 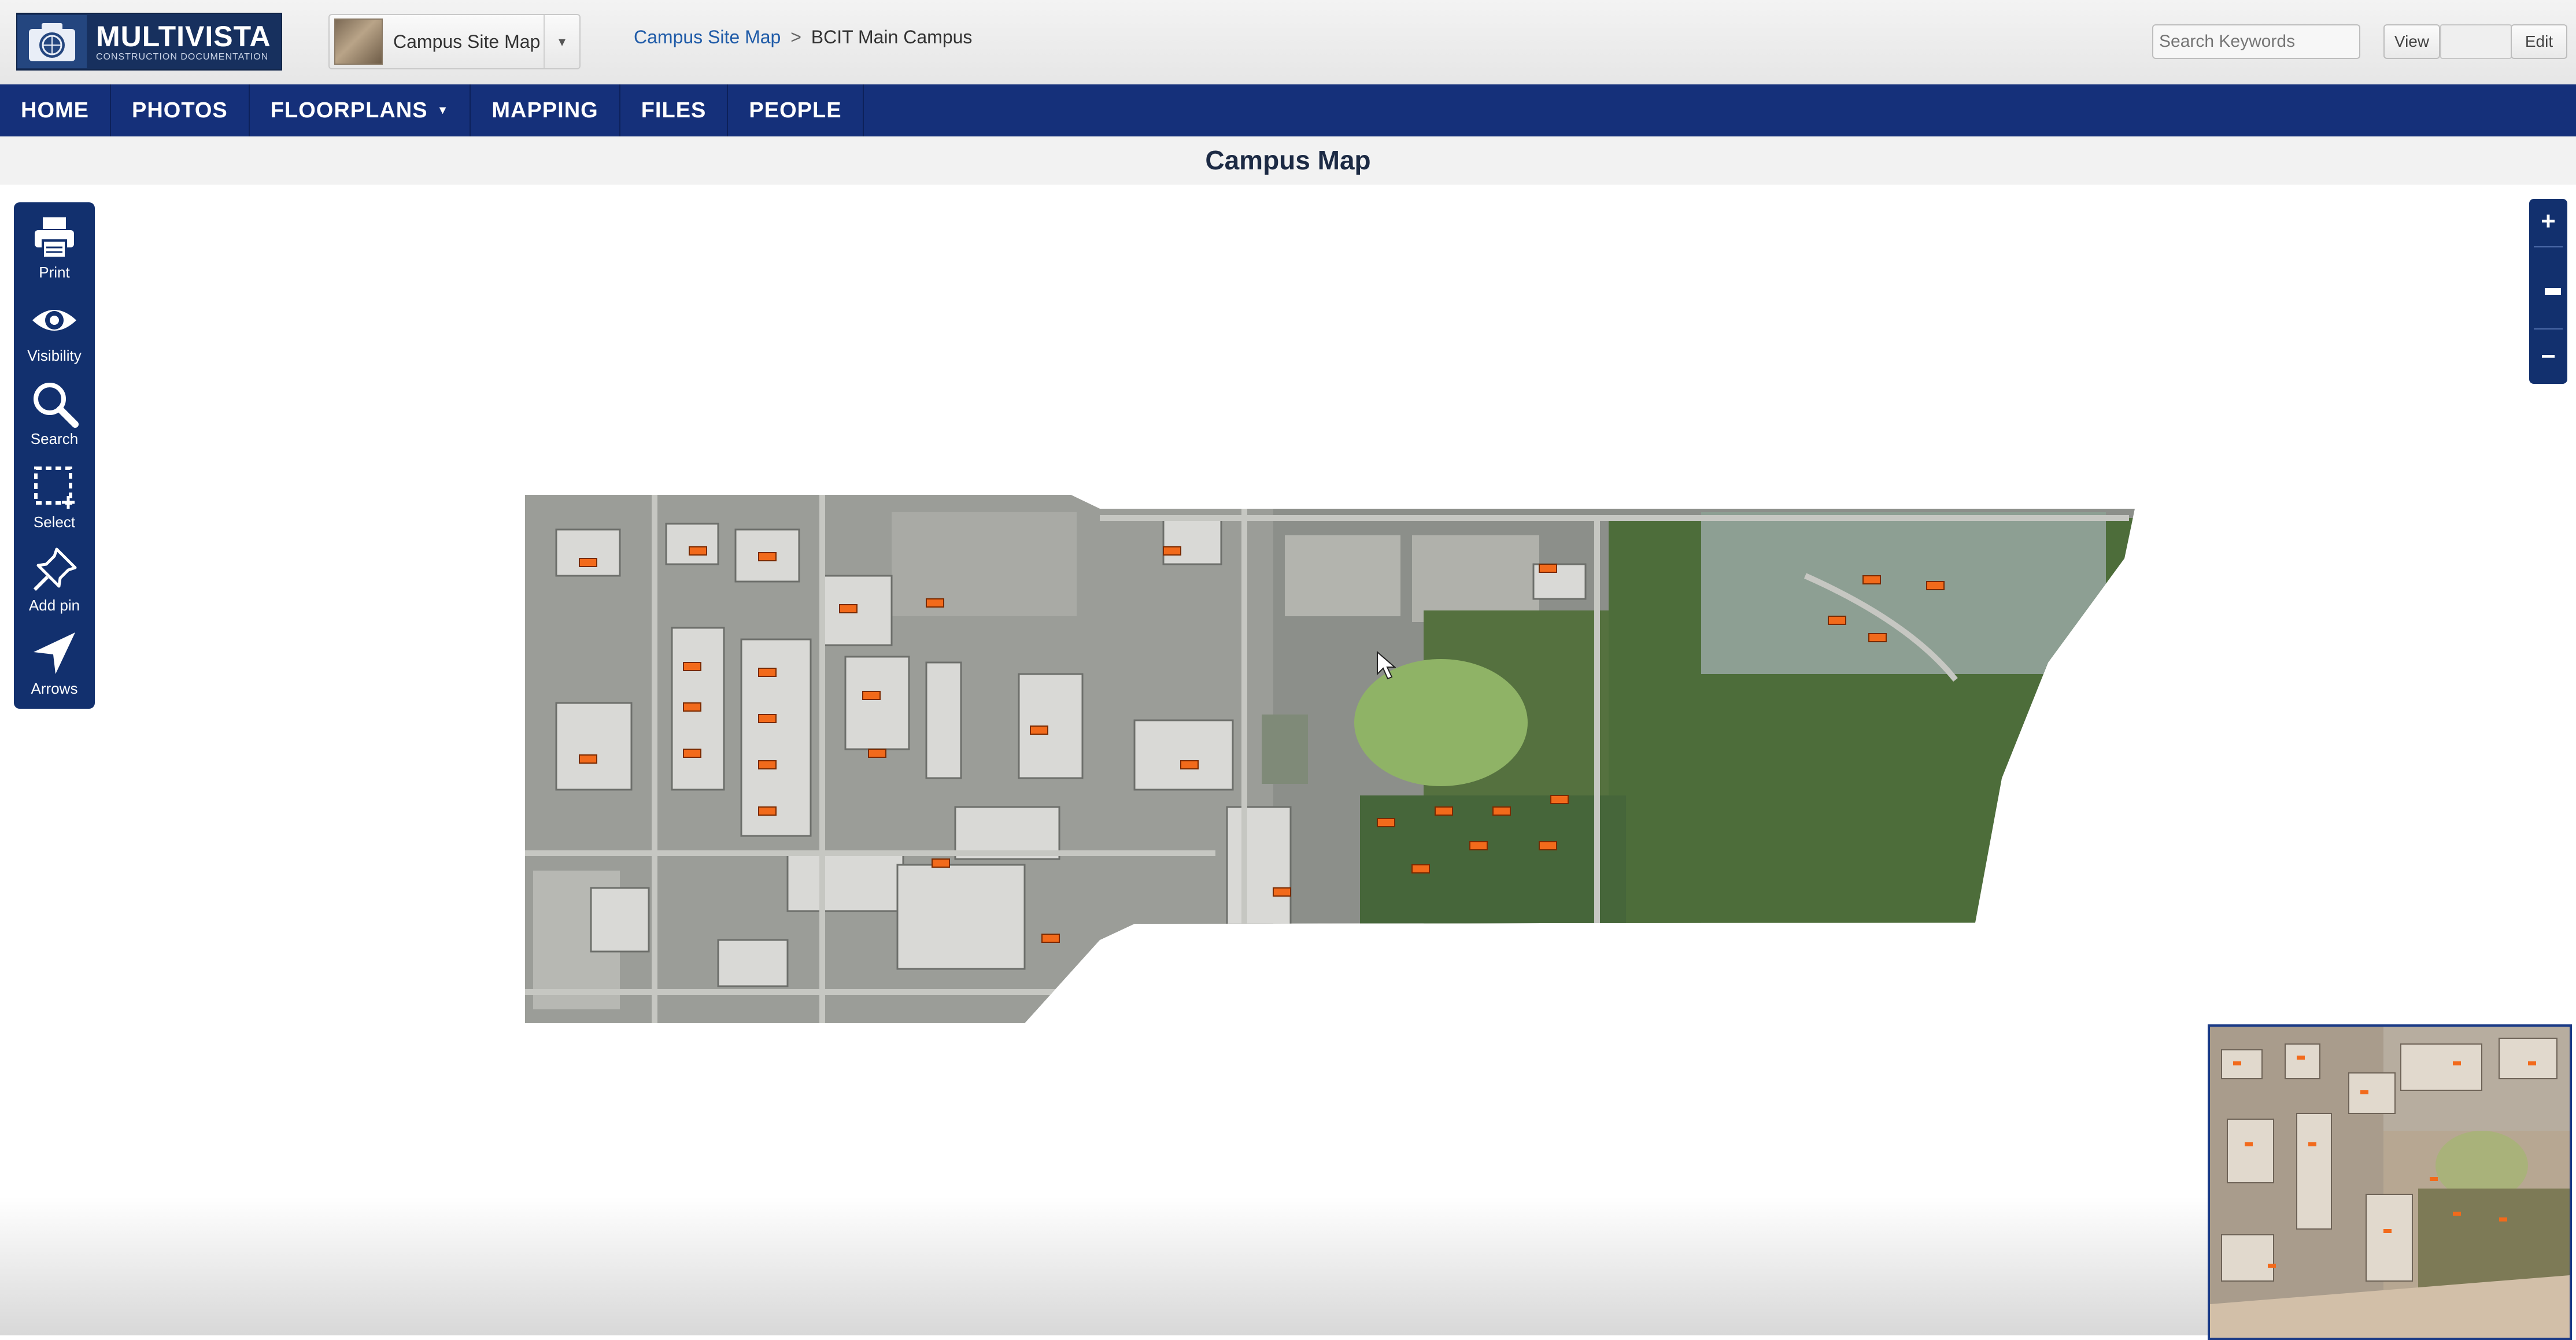 I want to click on nav-floorplans: FLOORPLANS ▼, so click(x=360, y=110).